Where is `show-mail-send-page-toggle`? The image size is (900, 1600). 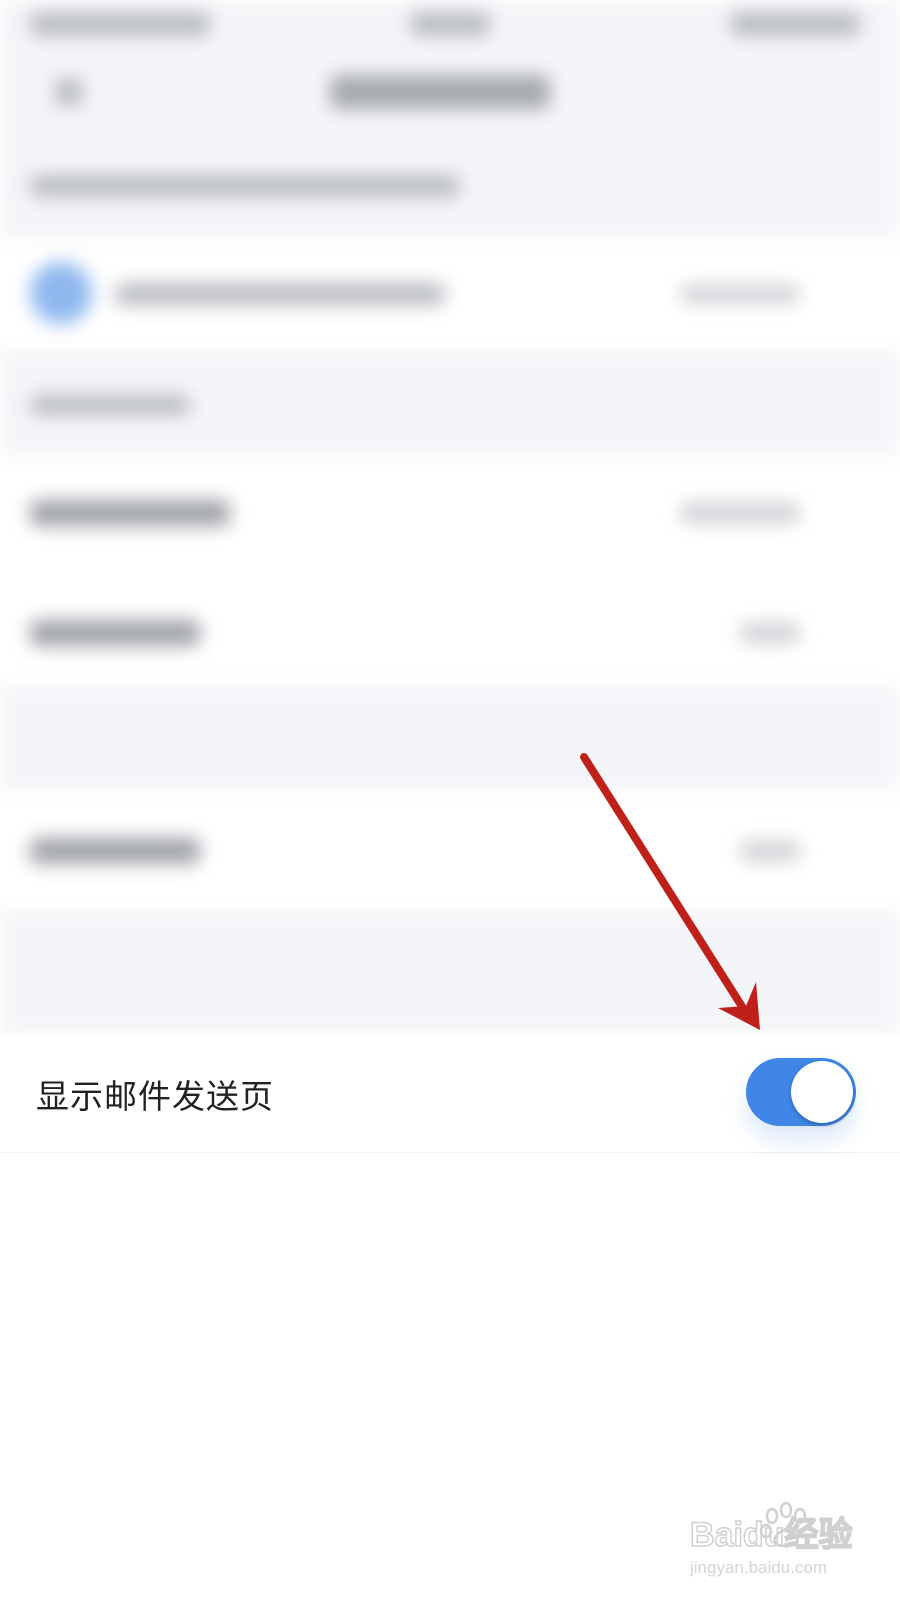
show-mail-send-page-toggle is located at coordinates (801, 1092).